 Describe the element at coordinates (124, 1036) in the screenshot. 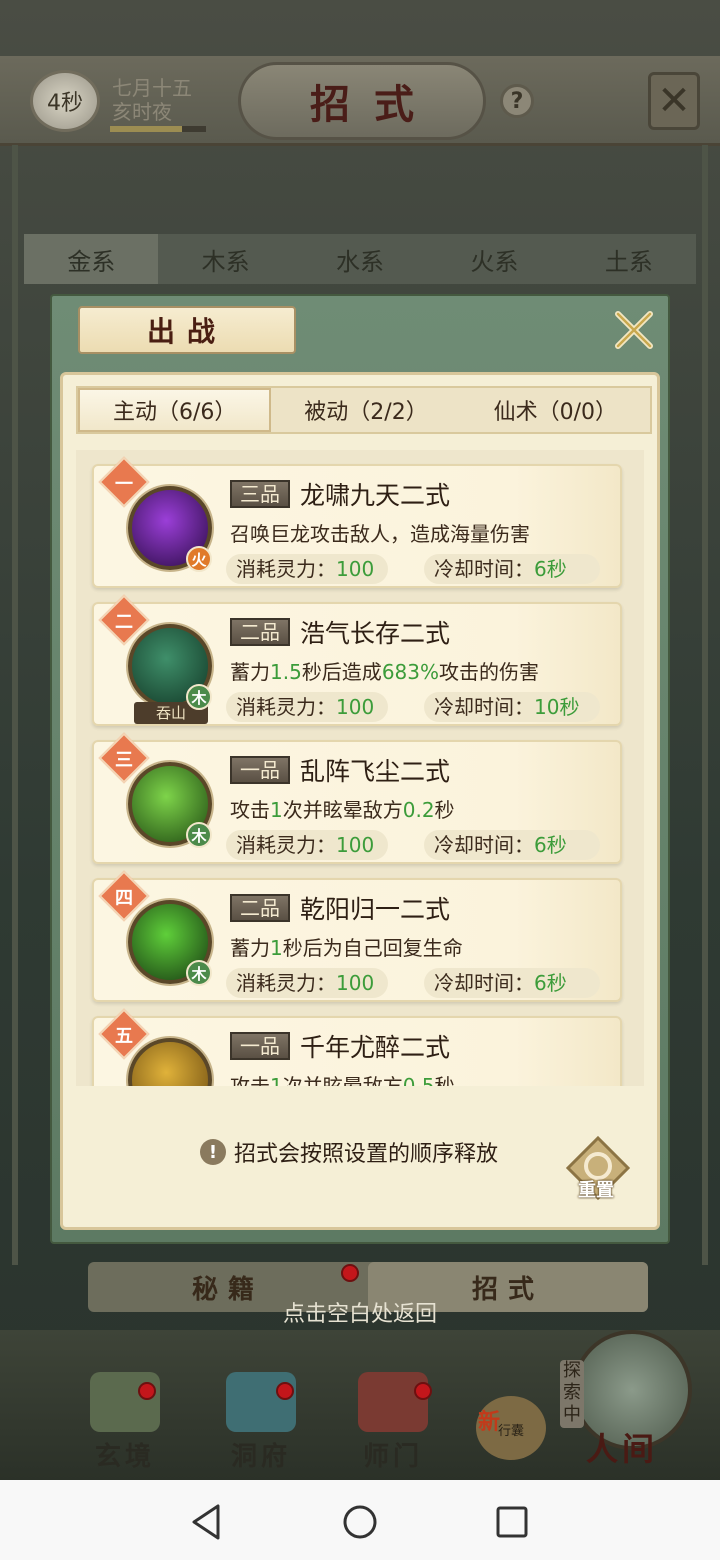

I see `rank-number: 五` at that location.